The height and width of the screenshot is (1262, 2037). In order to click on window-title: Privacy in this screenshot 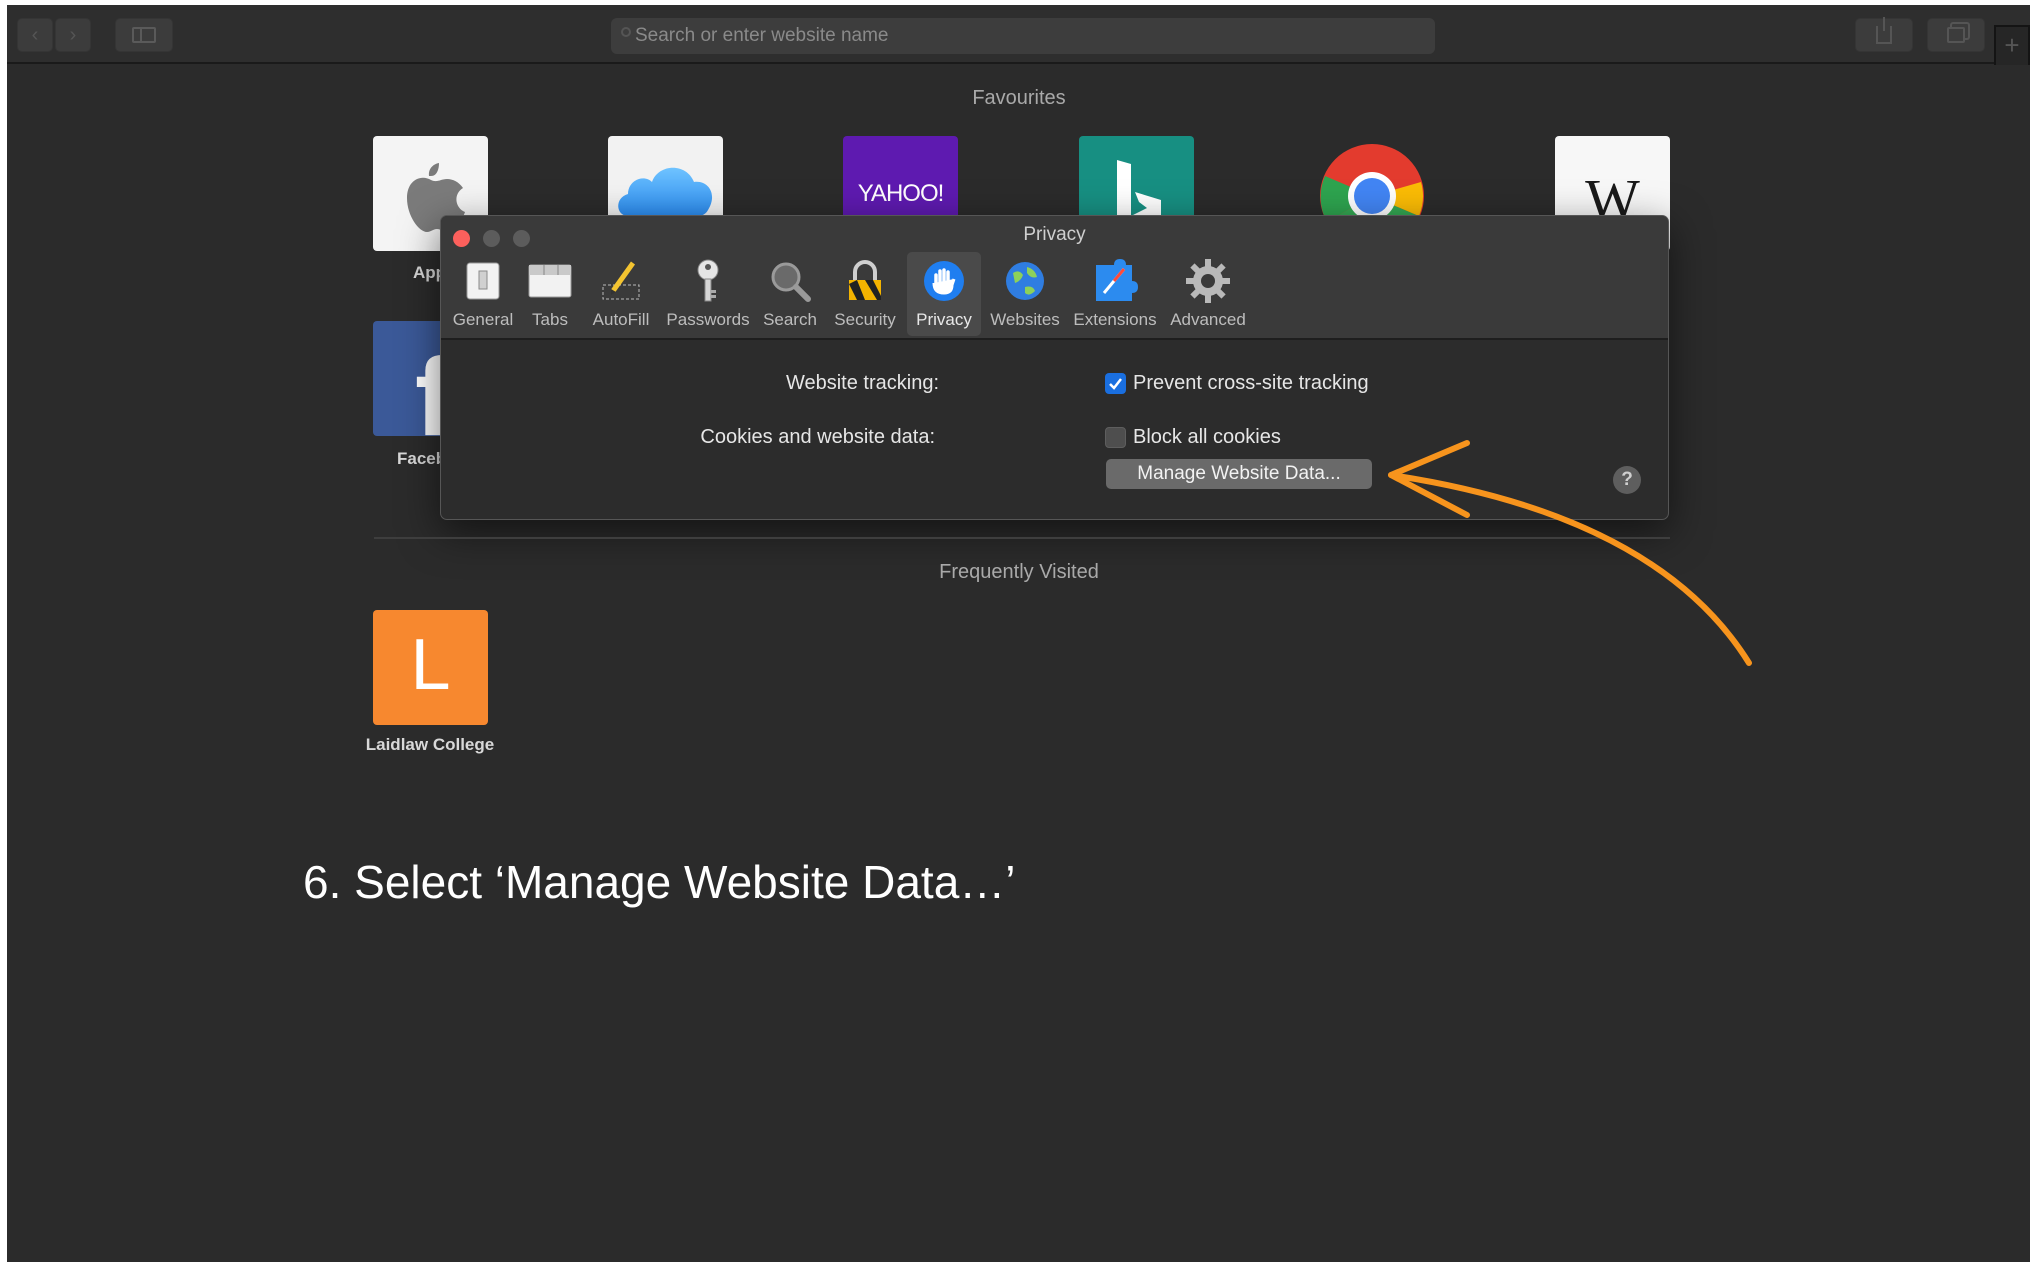, I will do `click(1054, 234)`.